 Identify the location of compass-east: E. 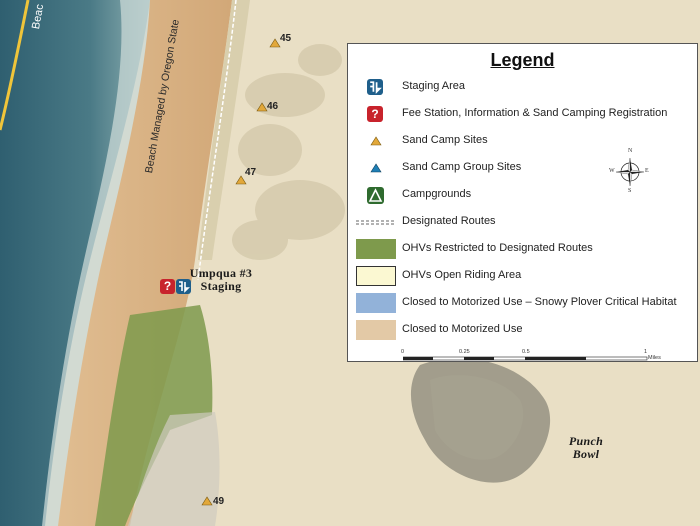
(647, 171).